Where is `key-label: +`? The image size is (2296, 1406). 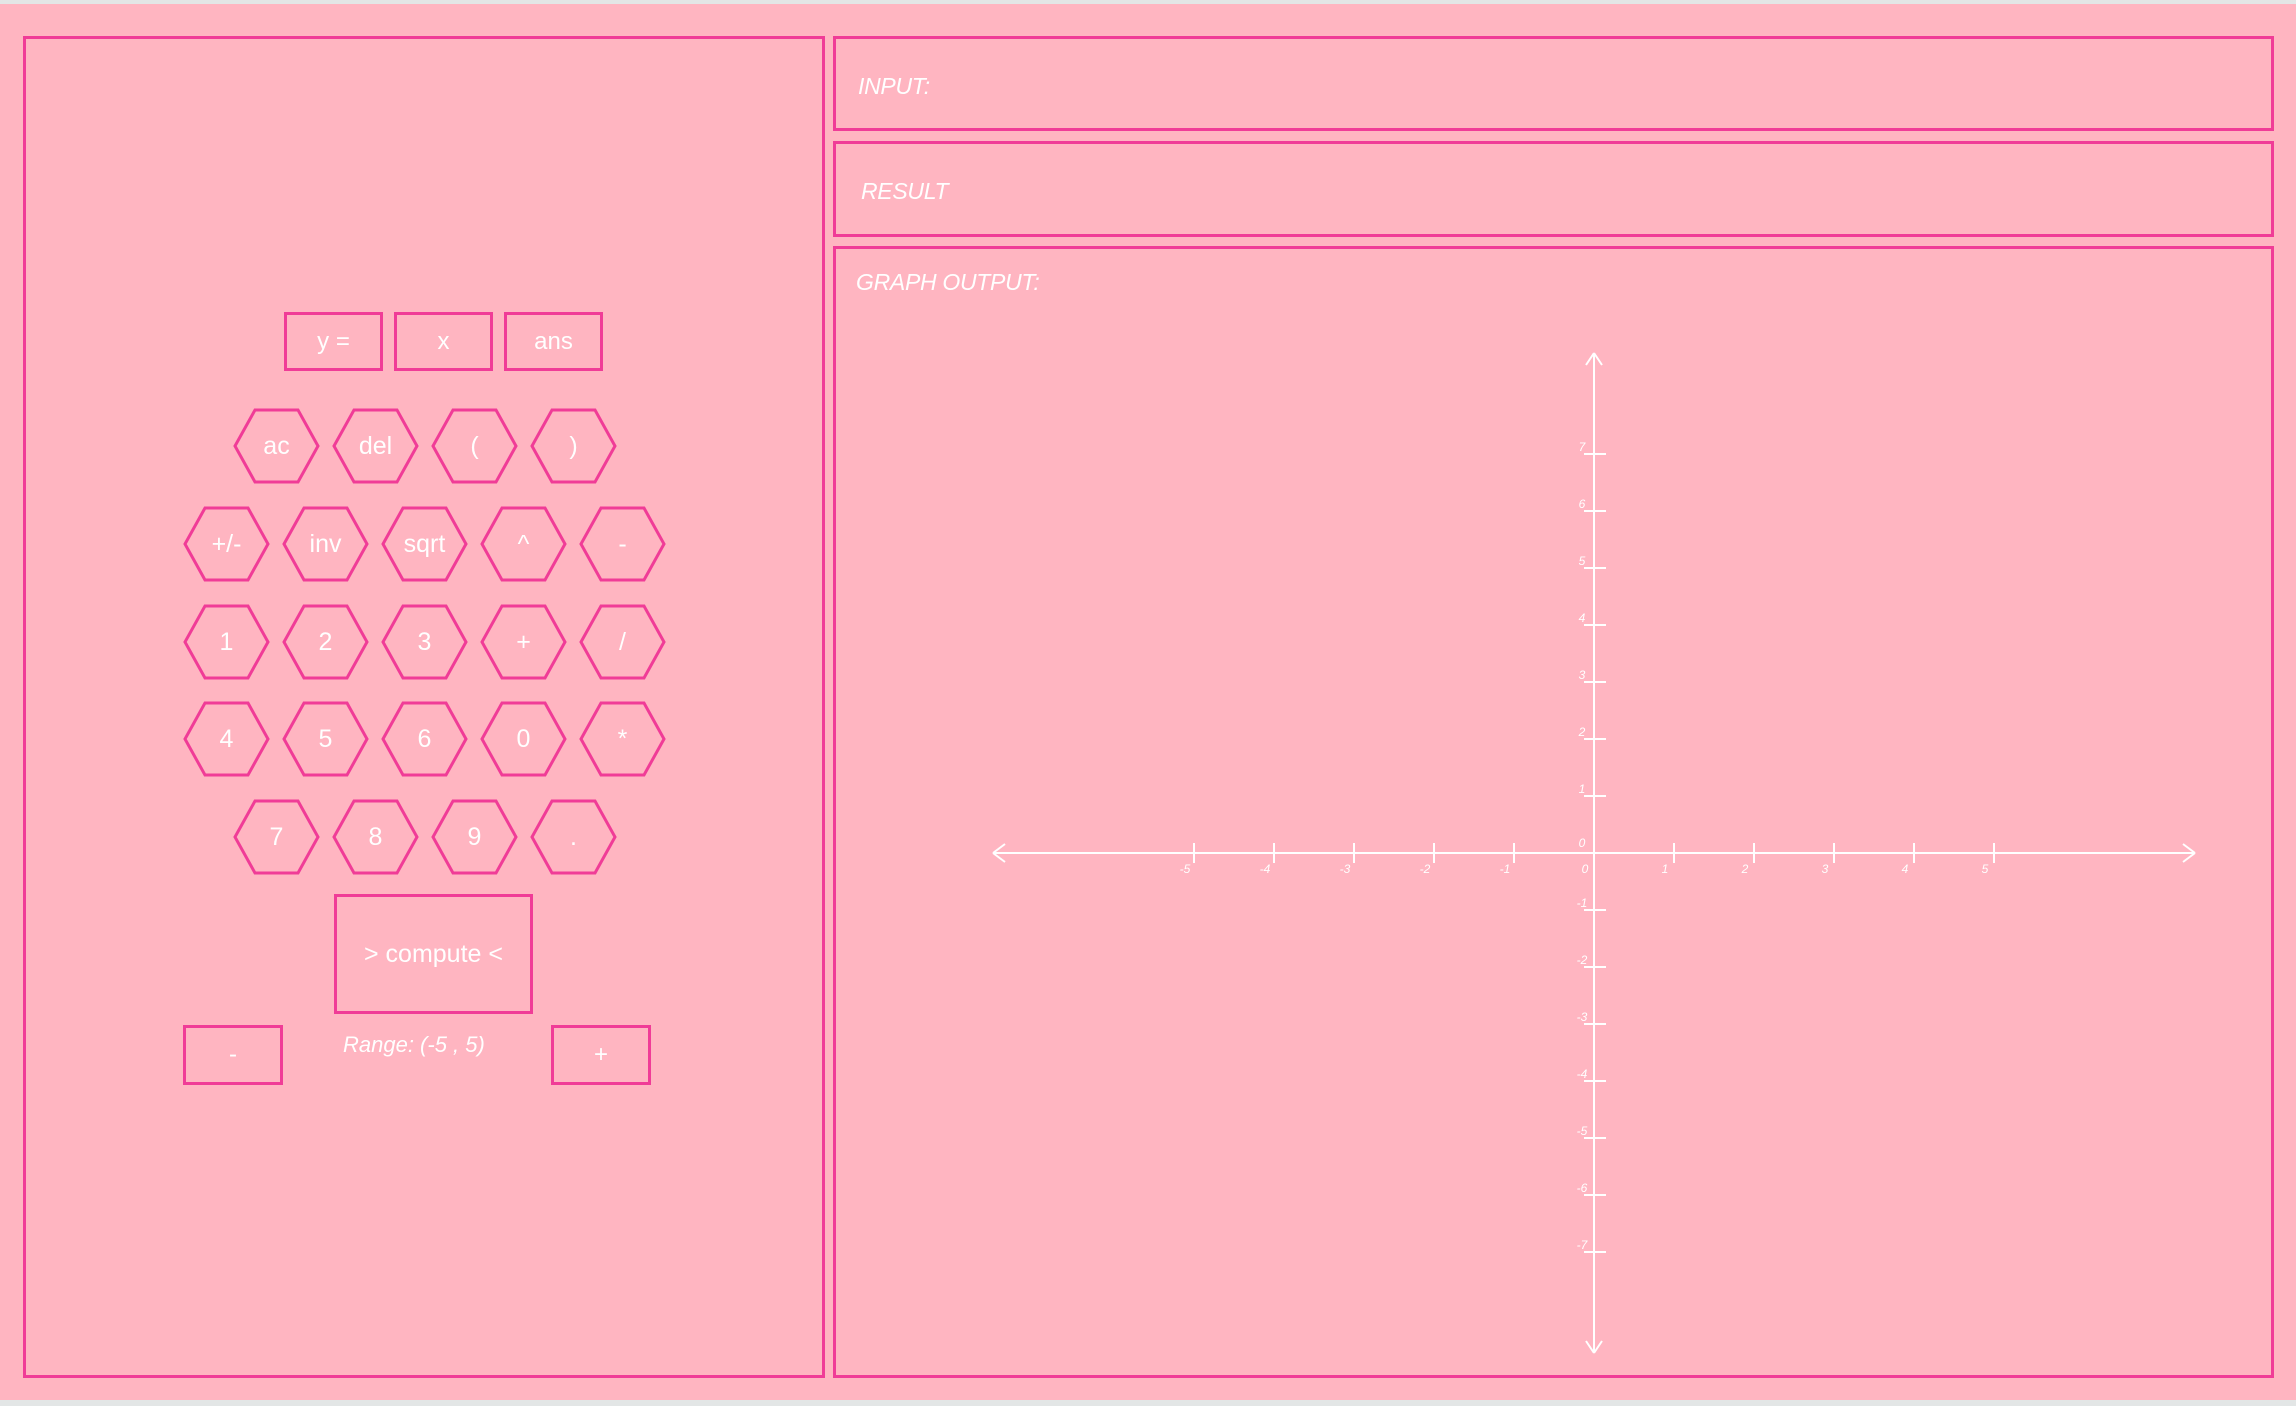 key-label: + is located at coordinates (523, 641).